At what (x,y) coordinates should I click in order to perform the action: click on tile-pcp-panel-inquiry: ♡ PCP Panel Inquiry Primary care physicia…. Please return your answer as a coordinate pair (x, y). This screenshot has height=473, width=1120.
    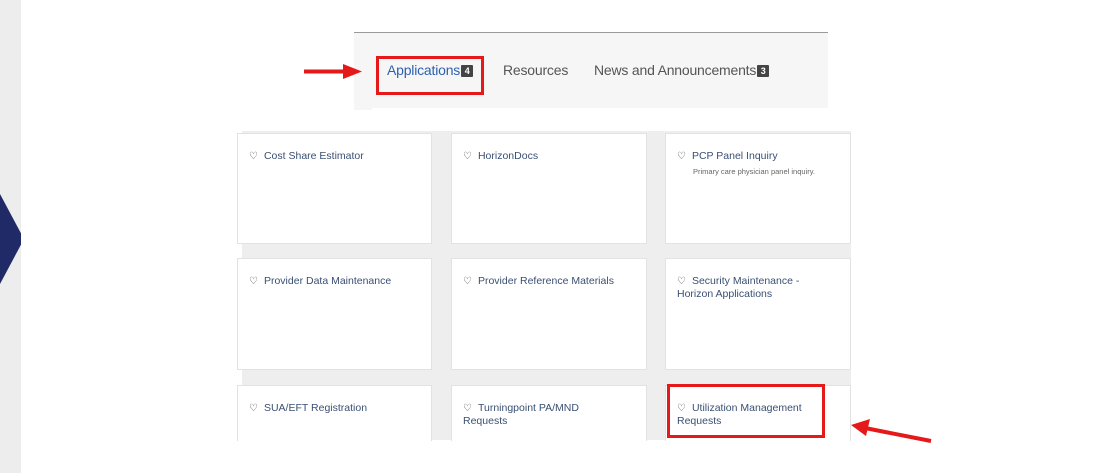
    Looking at the image, I should click on (758, 188).